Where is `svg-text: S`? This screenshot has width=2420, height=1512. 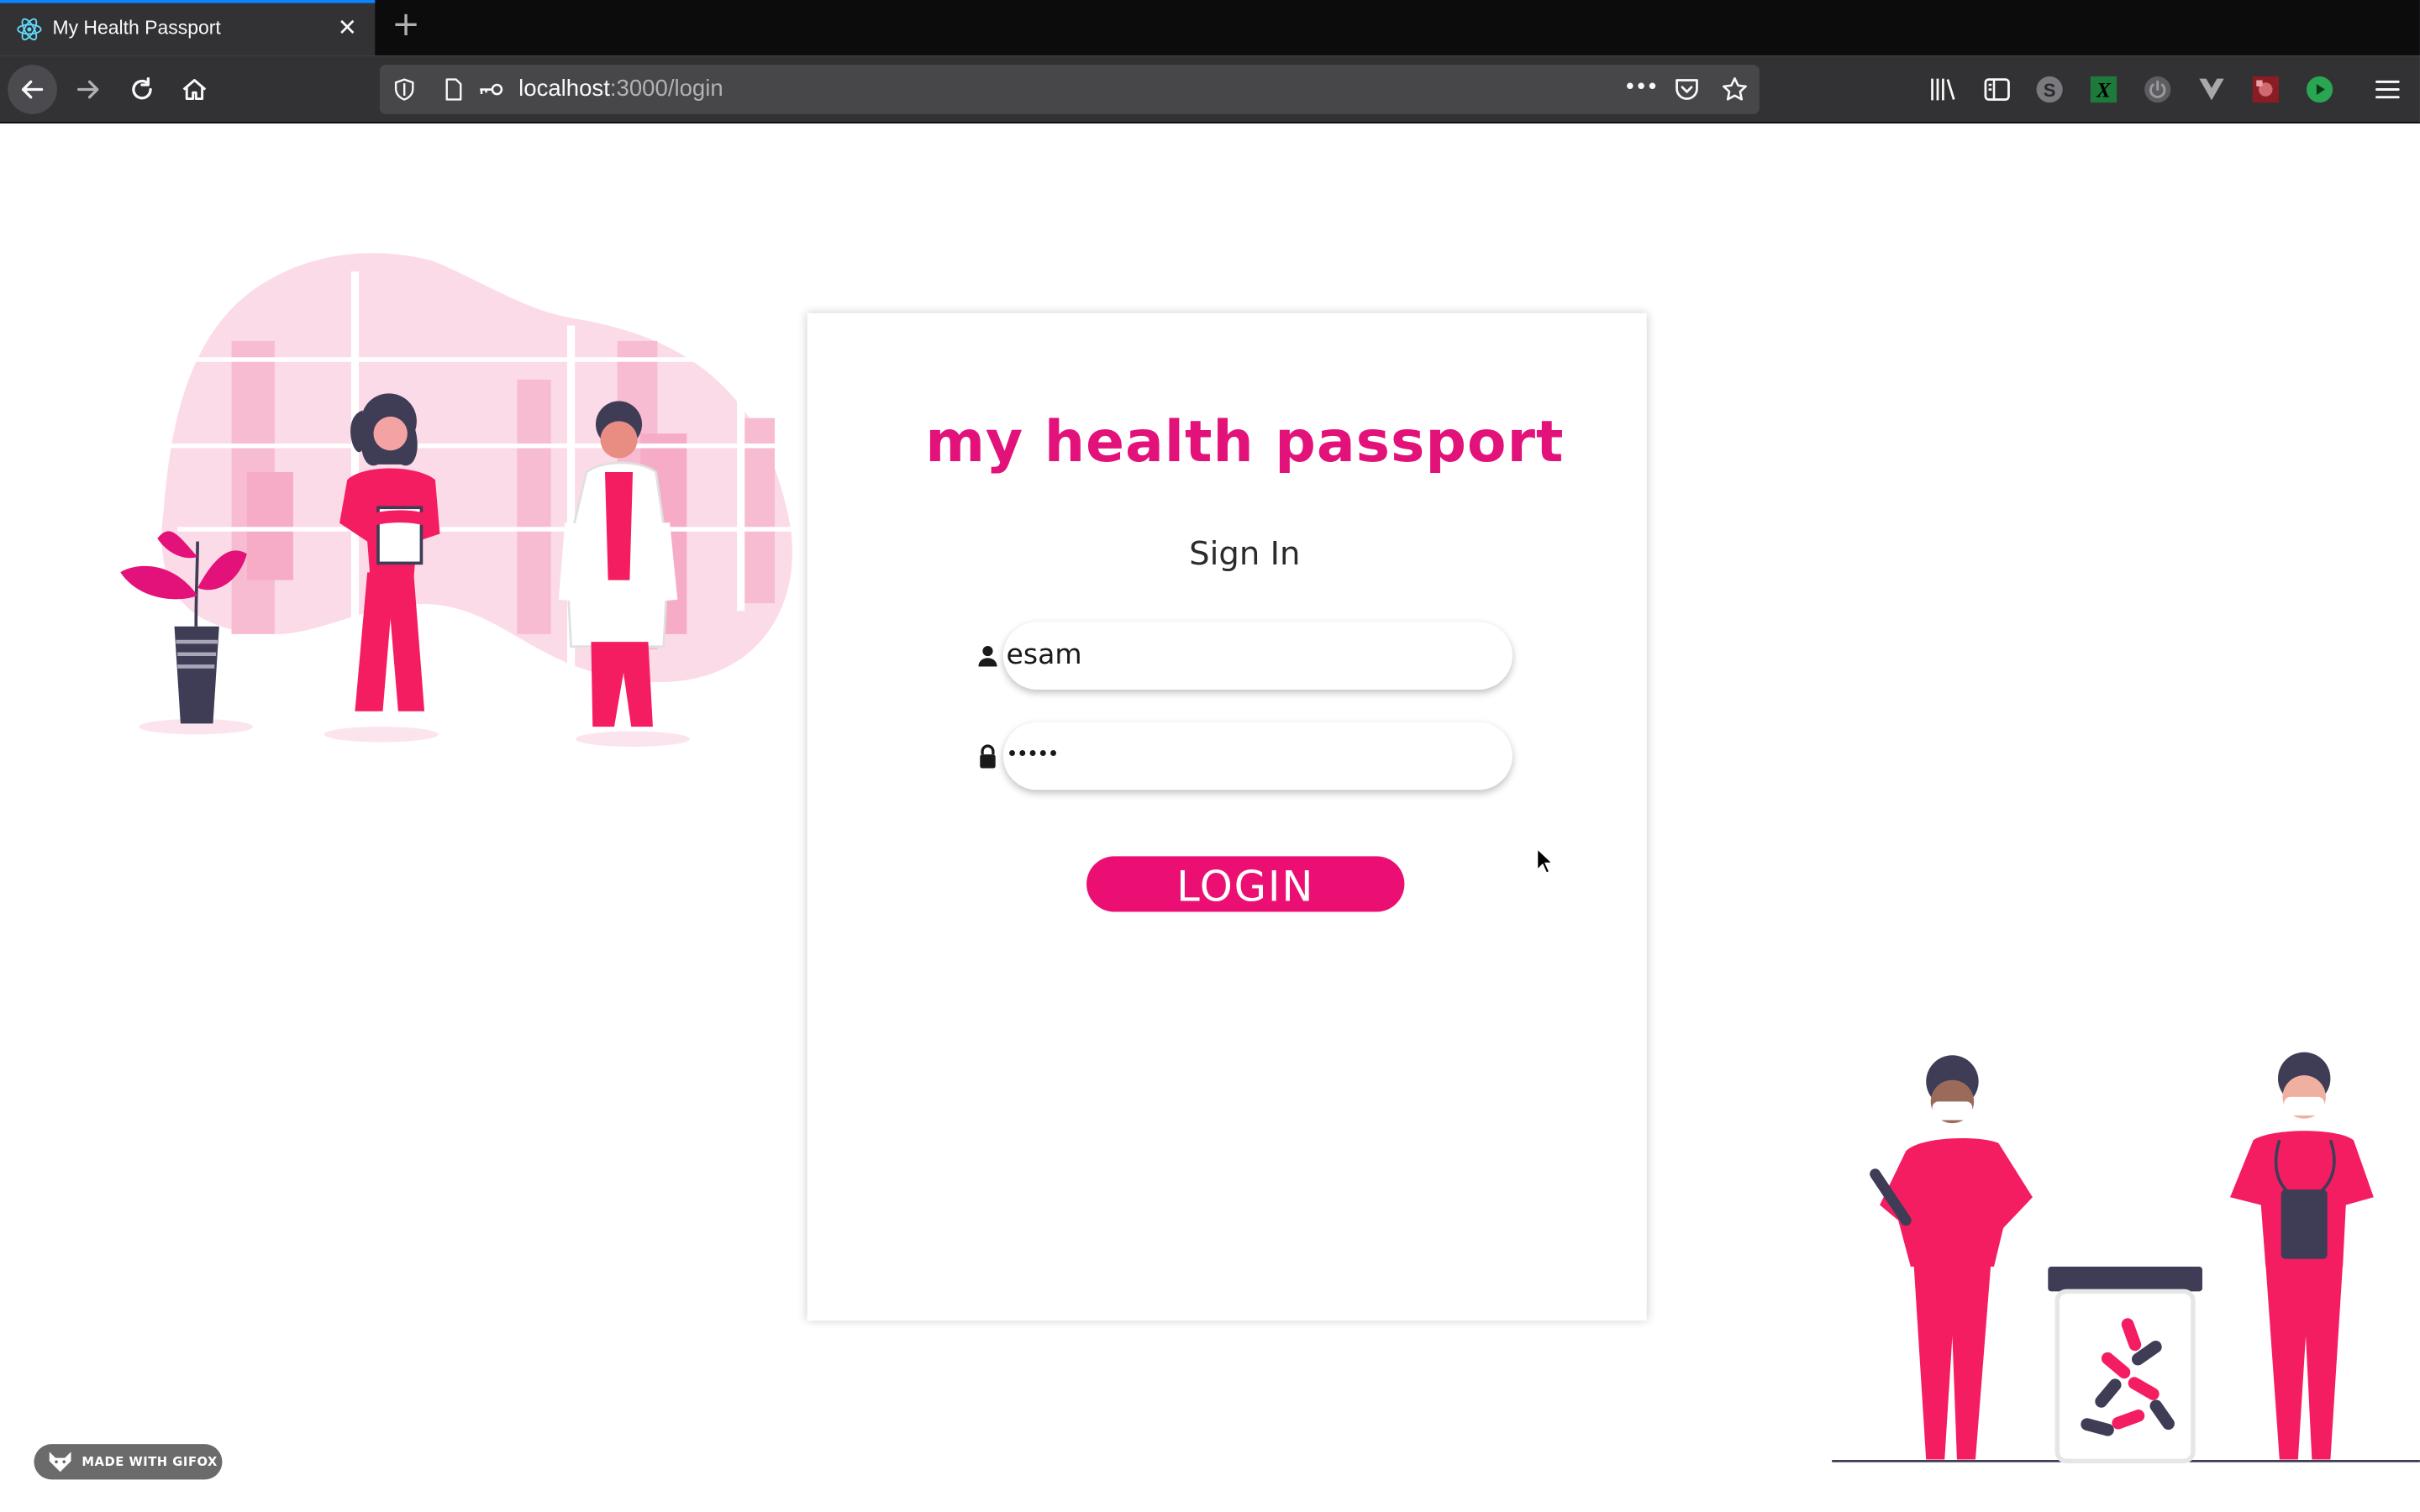
svg-text: S is located at coordinates (2050, 90).